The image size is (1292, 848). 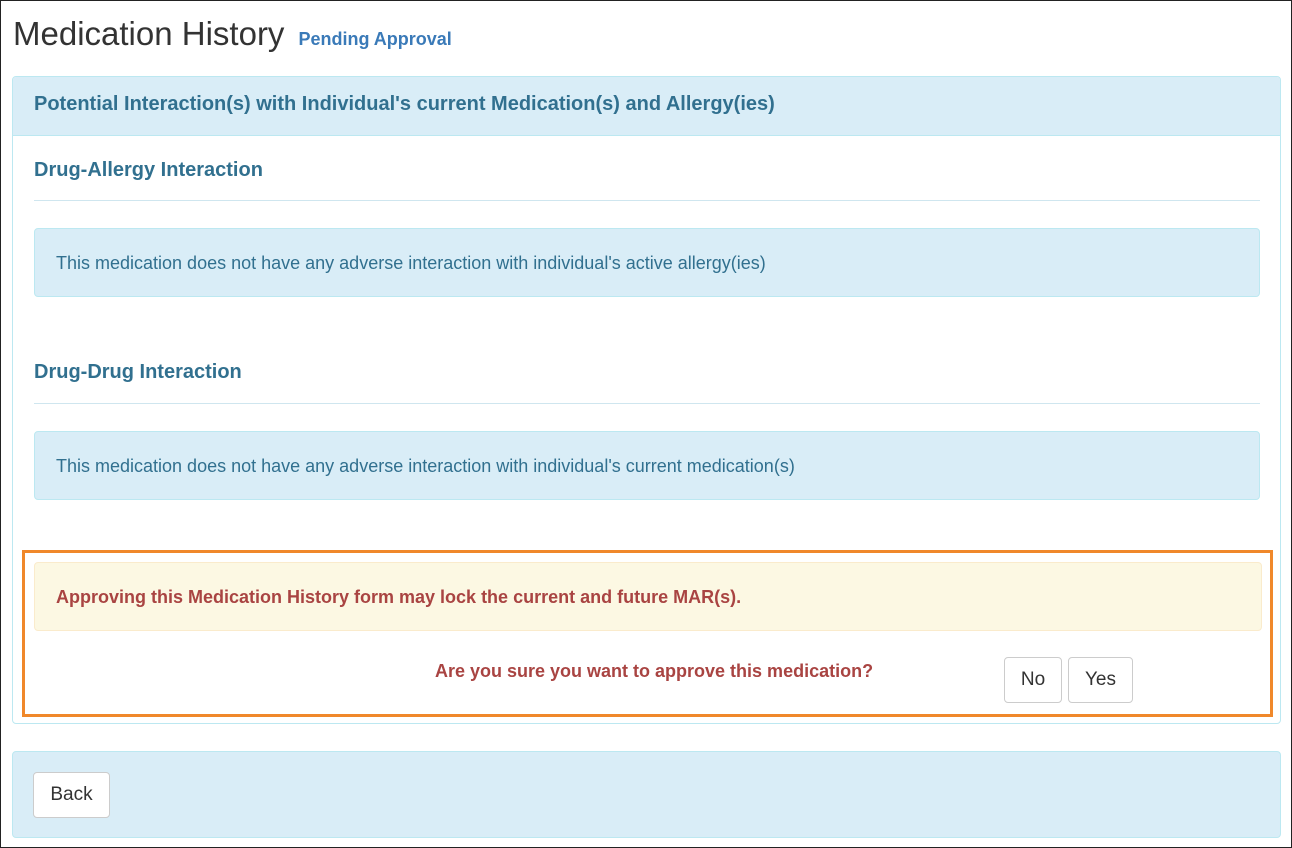 I want to click on page-title: Medication History, so click(x=149, y=33).